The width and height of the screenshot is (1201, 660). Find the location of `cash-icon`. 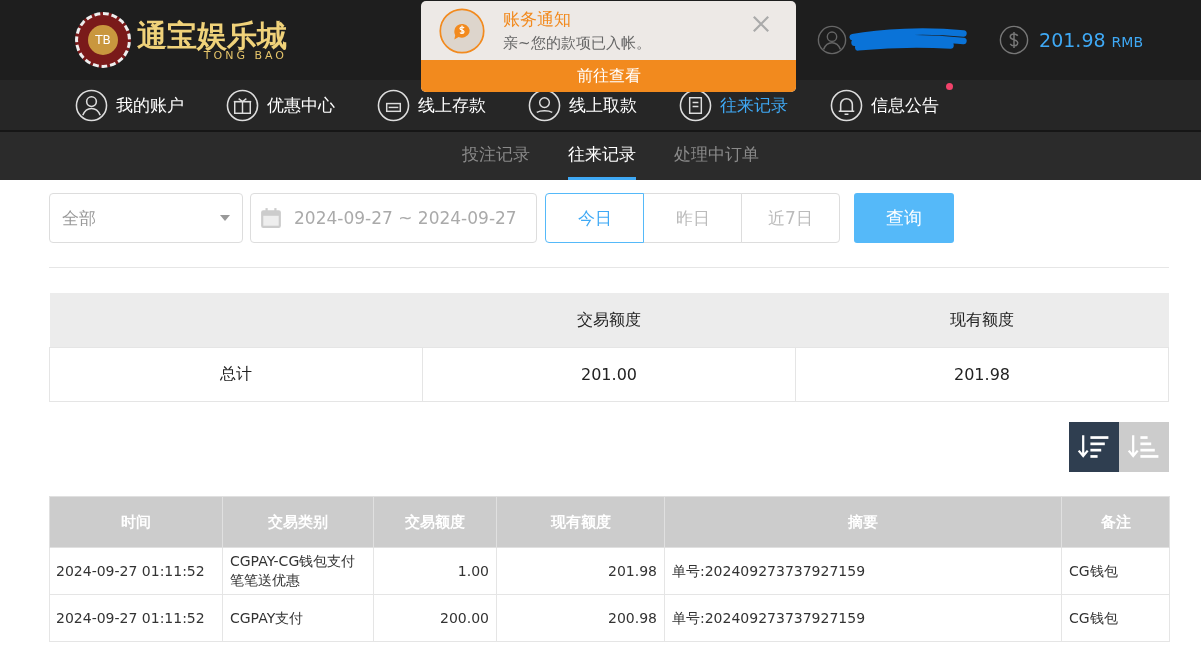

cash-icon is located at coordinates (393, 105).